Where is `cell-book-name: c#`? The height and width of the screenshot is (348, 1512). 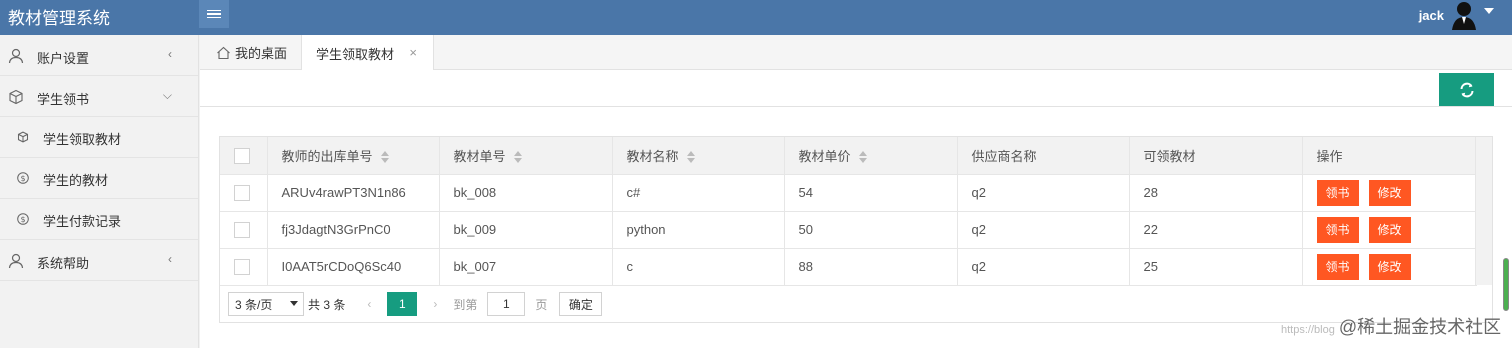
cell-book-name: c# is located at coordinates (698, 193).